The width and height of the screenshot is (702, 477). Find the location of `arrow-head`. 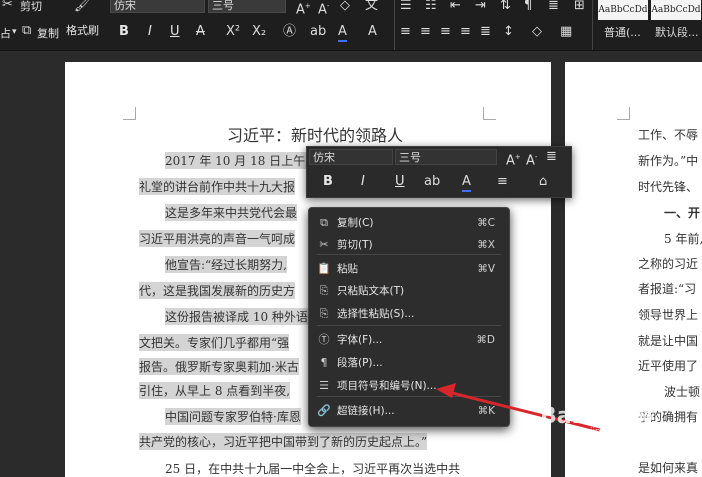

arrow-head is located at coordinates (446, 390).